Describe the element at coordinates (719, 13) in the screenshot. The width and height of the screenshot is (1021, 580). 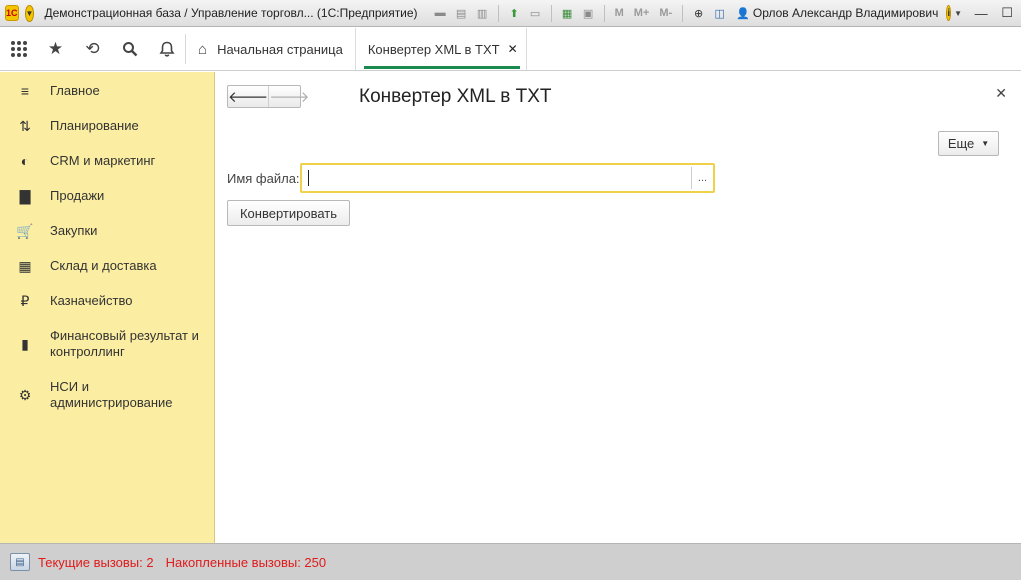
I see `panel-toggle-icon: ◫` at that location.